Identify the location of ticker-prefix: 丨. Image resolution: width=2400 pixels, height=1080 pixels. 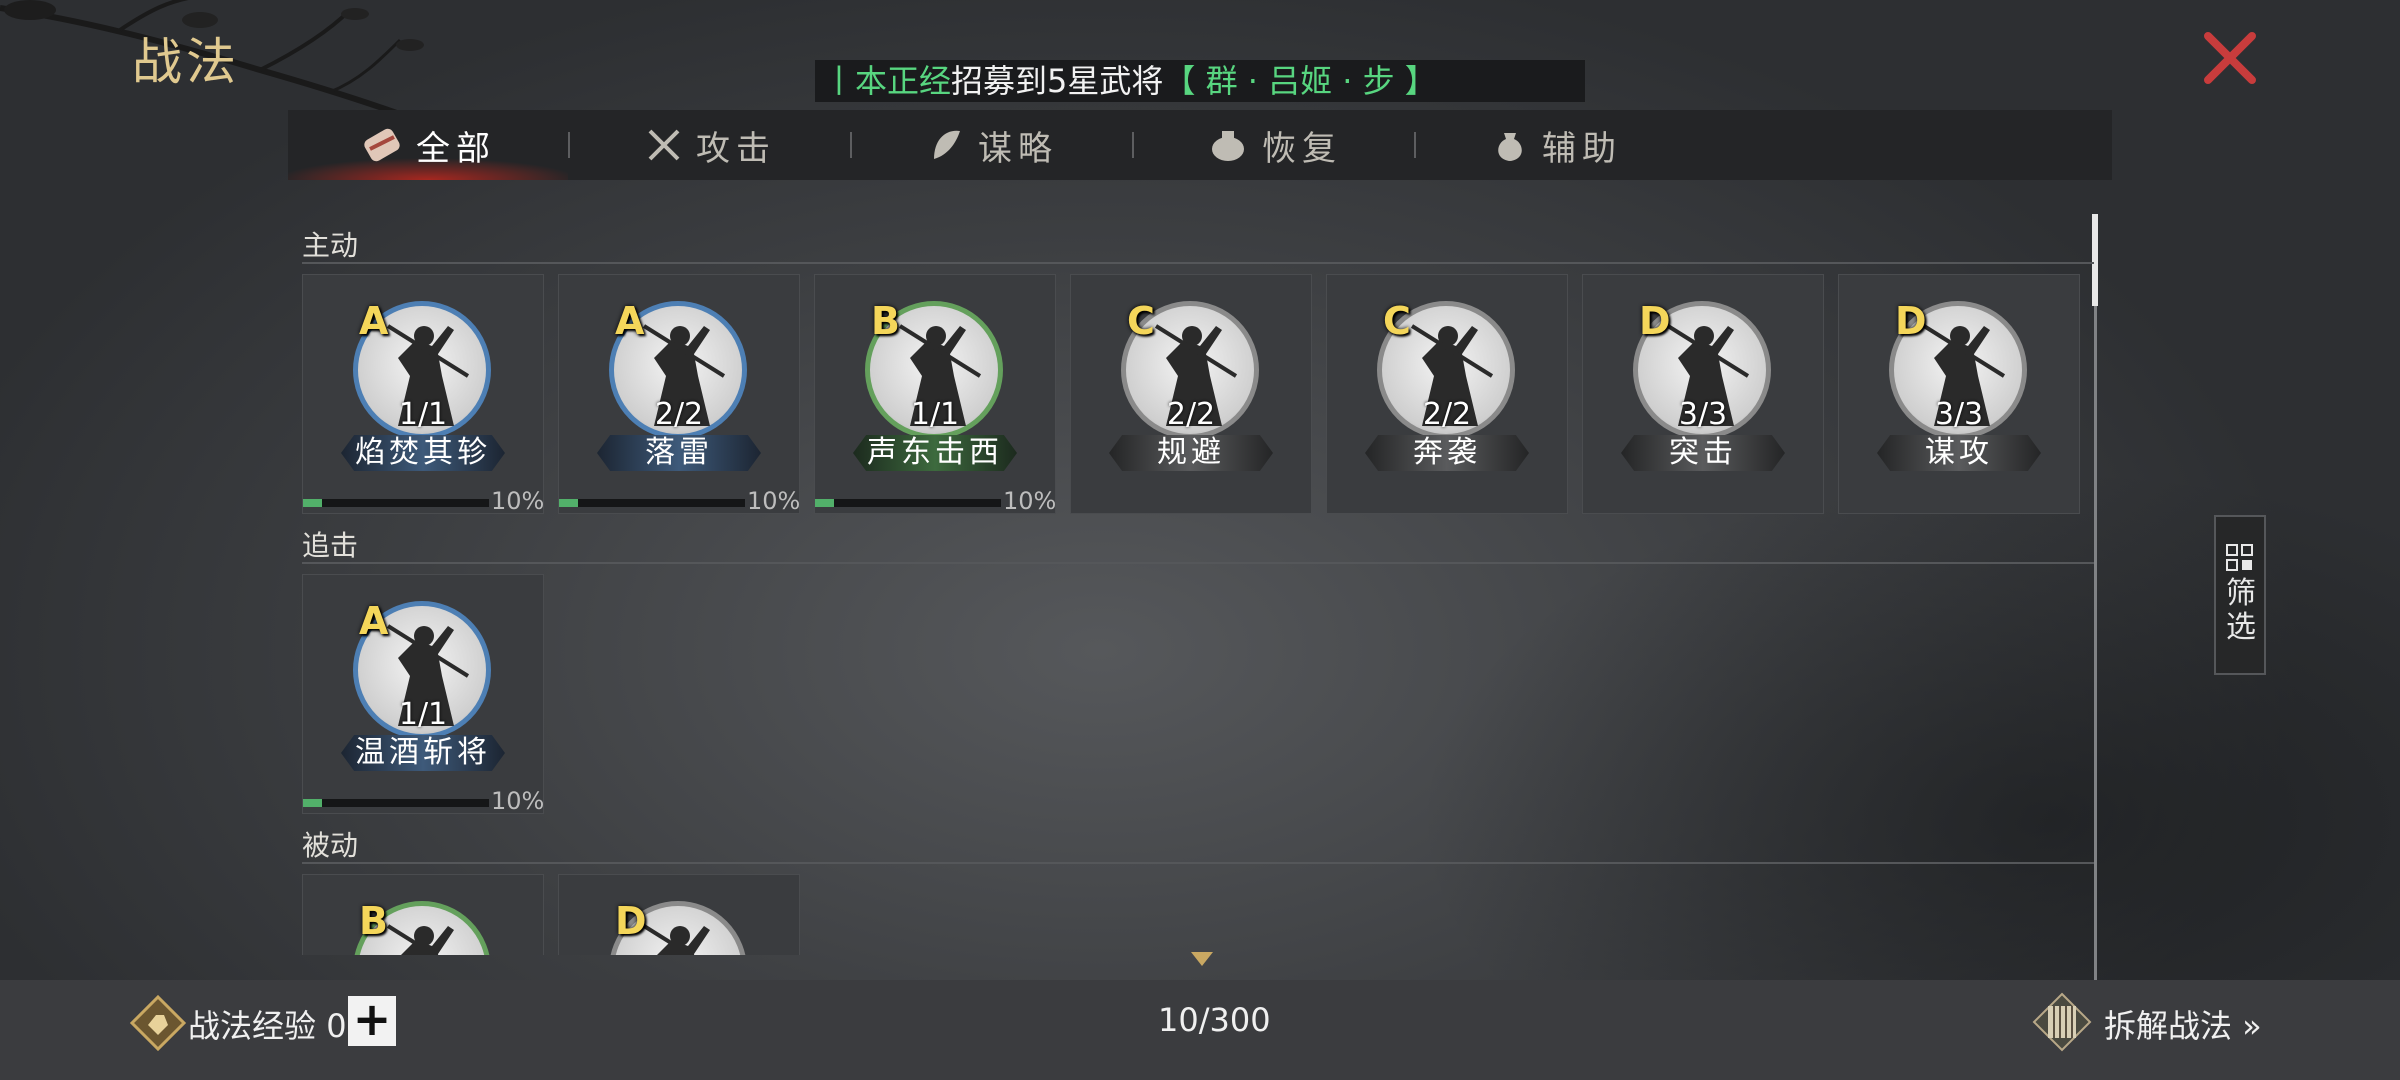
(839, 81).